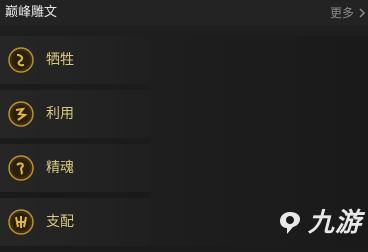 This screenshot has height=252, width=368. I want to click on glyph-item-label: 牺牲, so click(60, 60).